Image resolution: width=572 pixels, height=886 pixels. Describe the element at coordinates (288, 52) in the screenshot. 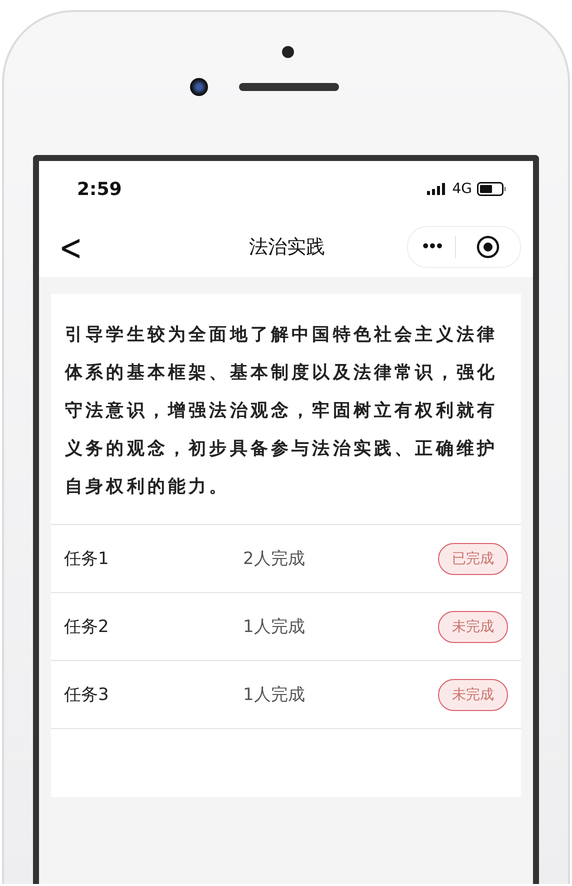

I see `sensor-icon` at that location.